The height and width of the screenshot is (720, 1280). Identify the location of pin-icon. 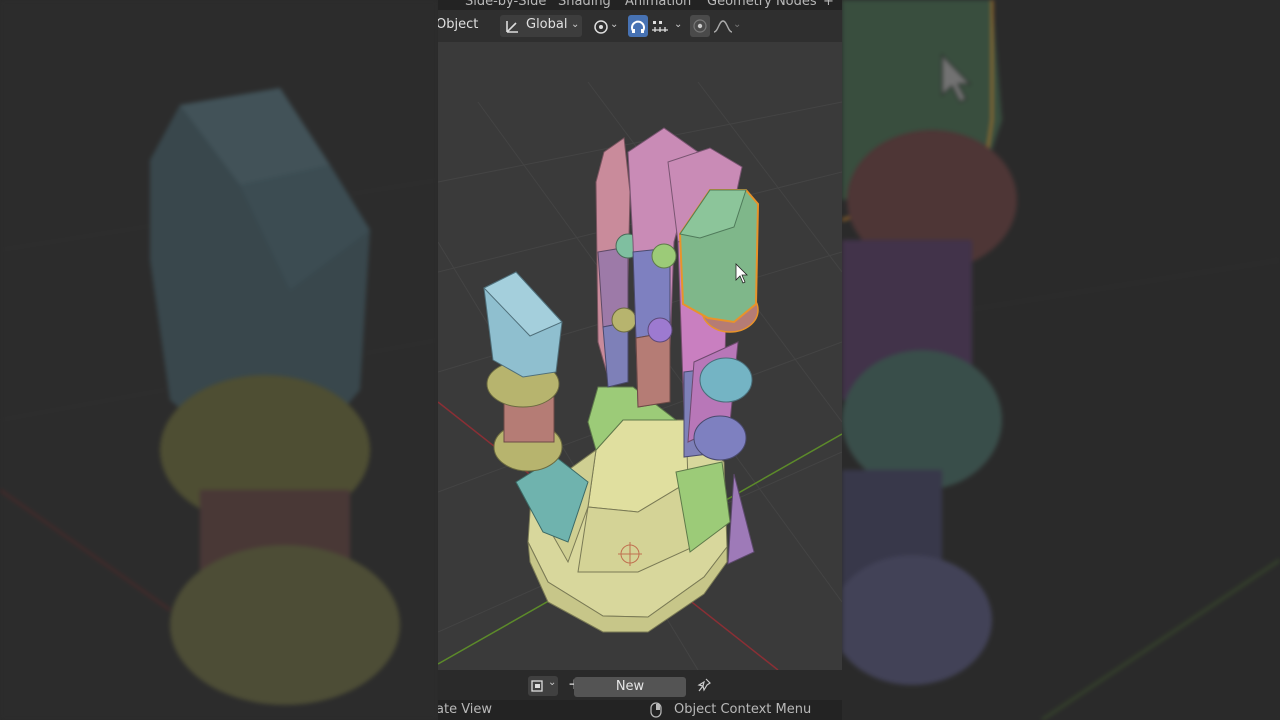
(704, 687).